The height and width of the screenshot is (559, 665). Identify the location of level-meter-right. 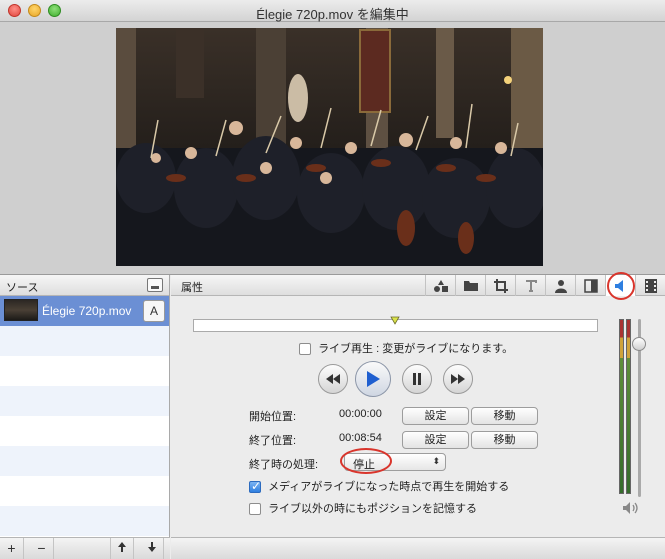
(628, 406).